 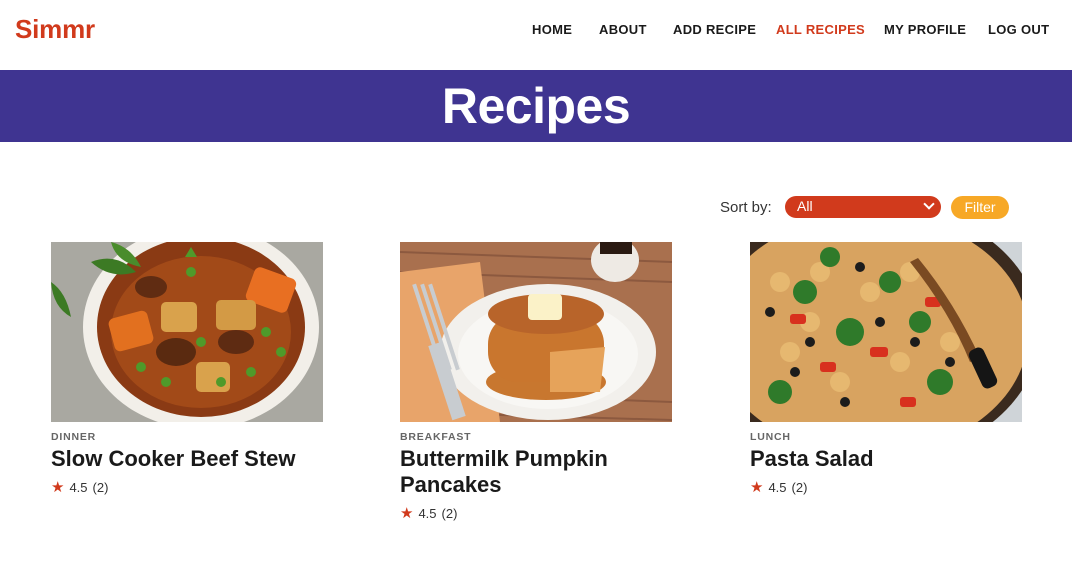 What do you see at coordinates (805, 206) in the screenshot?
I see `sort-selected-value: All` at bounding box center [805, 206].